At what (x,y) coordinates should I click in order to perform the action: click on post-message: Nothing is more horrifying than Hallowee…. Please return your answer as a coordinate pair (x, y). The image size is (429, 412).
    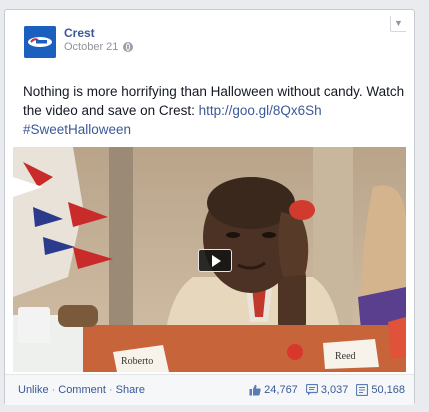
    Looking at the image, I should click on (215, 110).